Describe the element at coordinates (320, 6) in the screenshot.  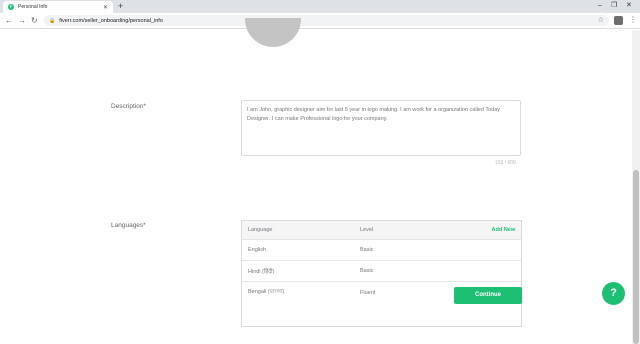
I see `tab-strip: F Personal Info ✕ + – ❐ ✕` at that location.